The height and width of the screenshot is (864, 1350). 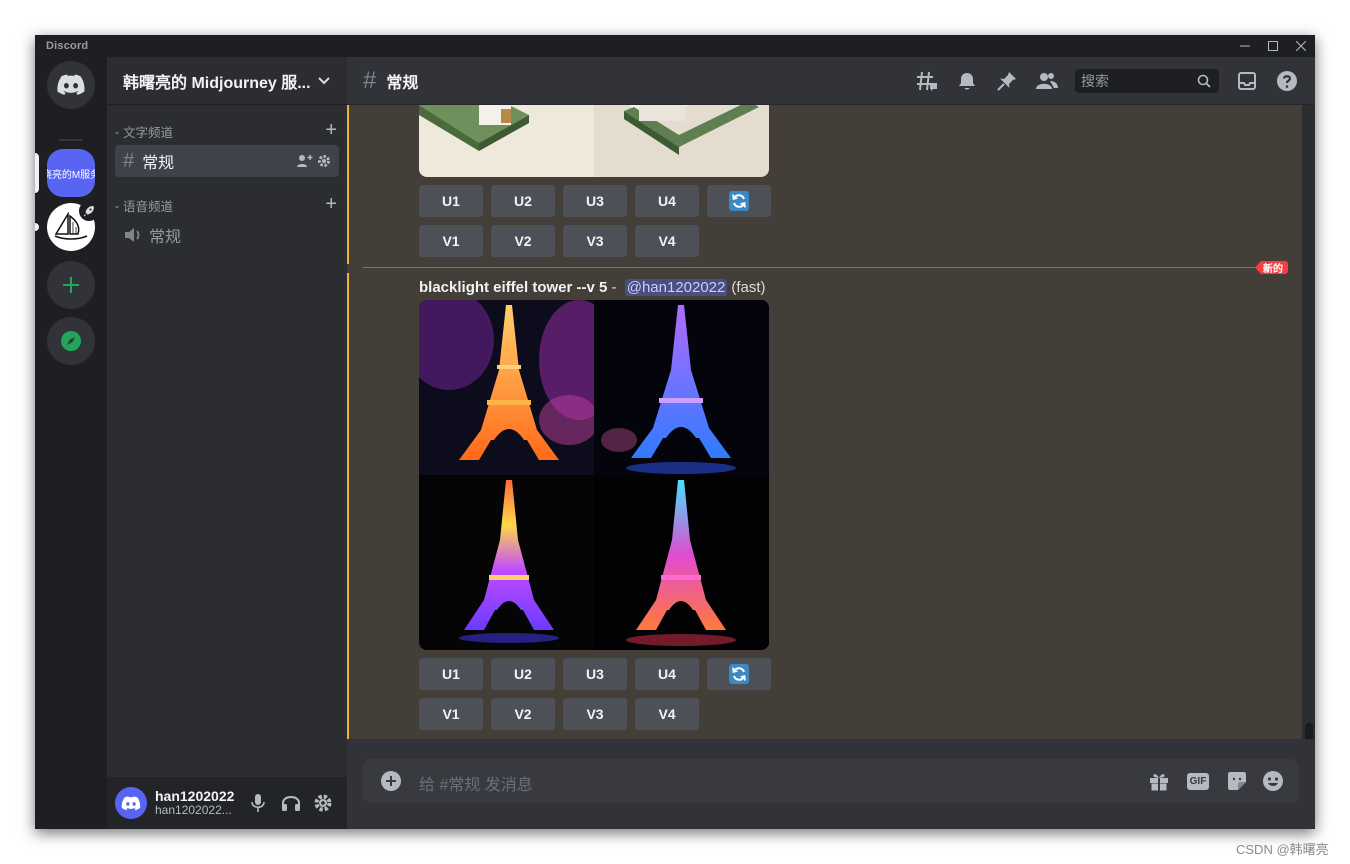 I want to click on maximize-button, so click(x=1273, y=46).